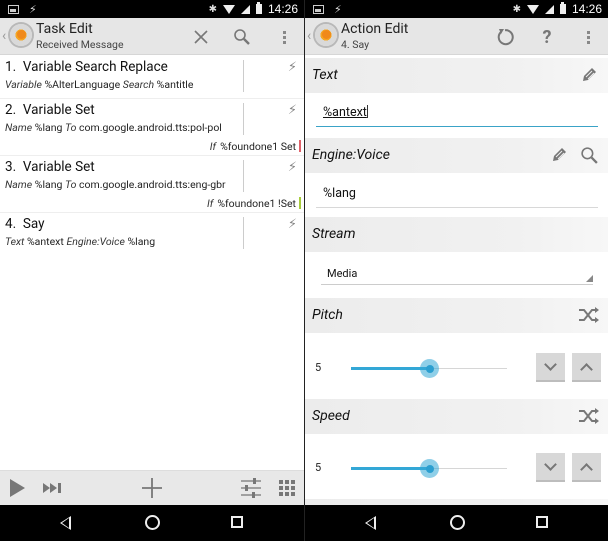 The height and width of the screenshot is (541, 608). I want to click on reset-icon, so click(505, 37).